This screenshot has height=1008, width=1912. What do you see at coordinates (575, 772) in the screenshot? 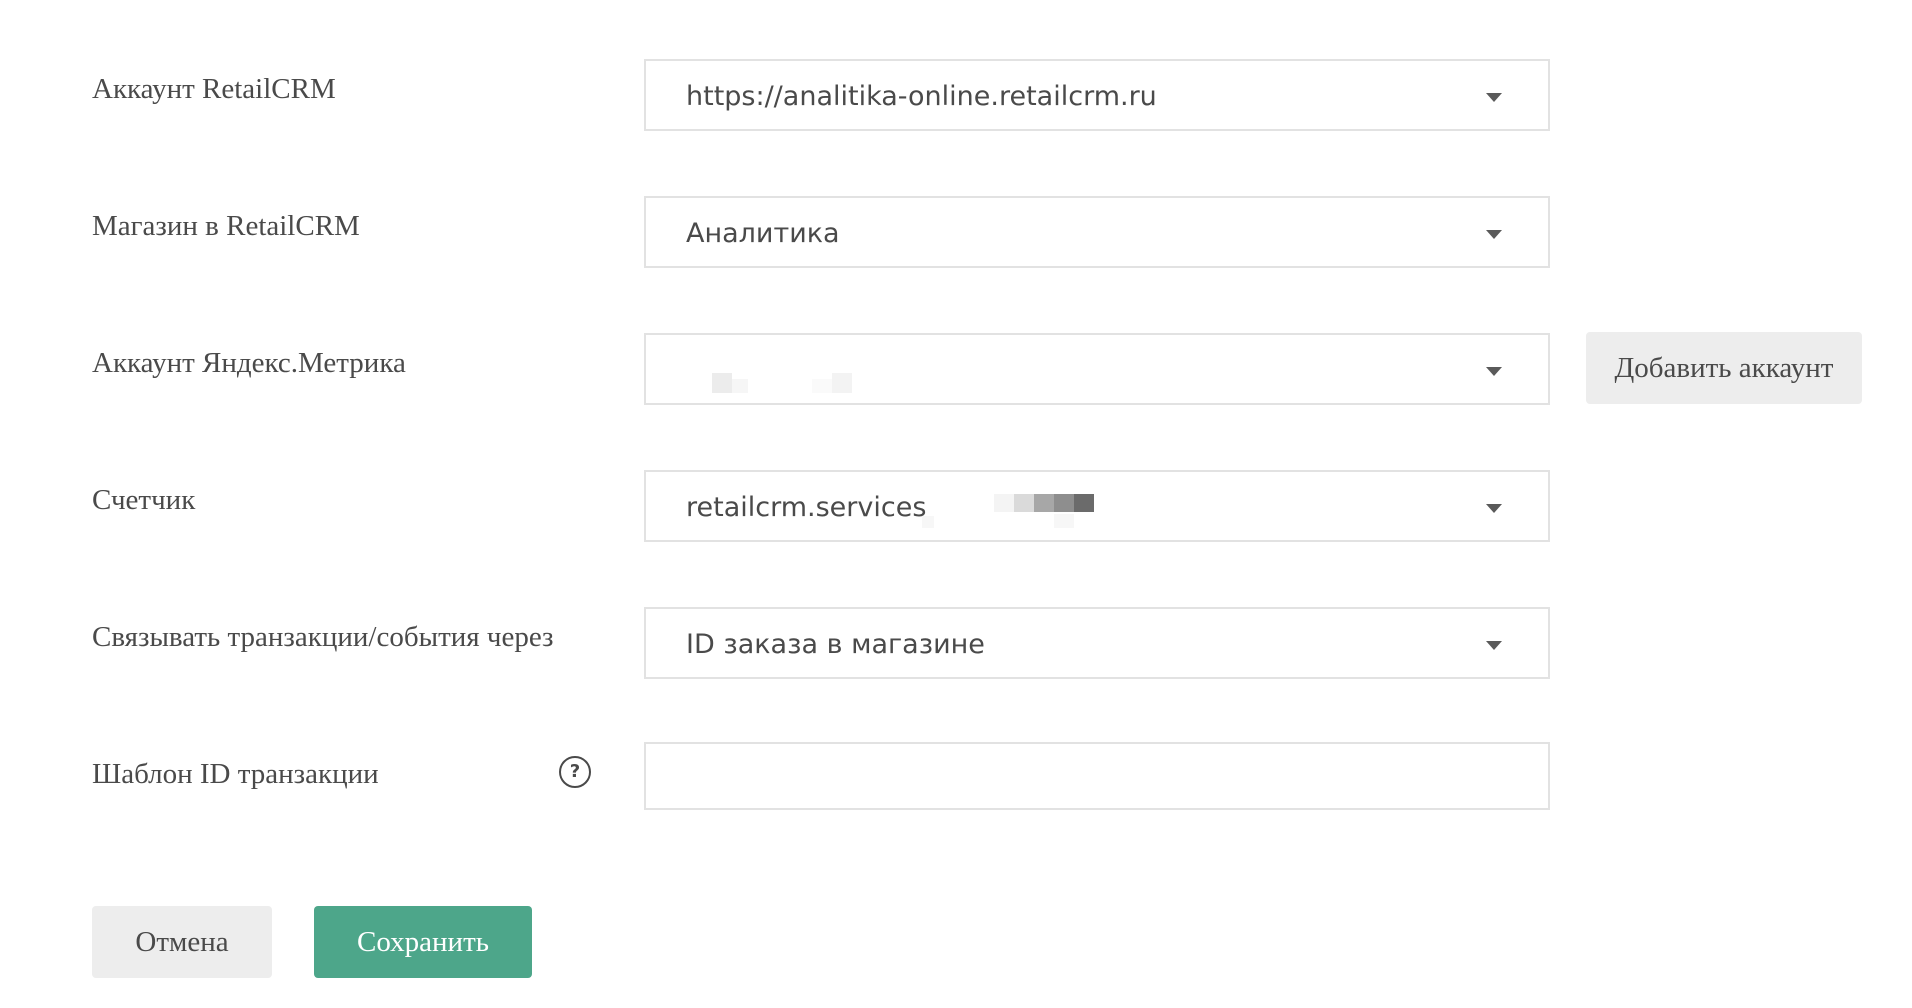
I see `question-circle-icon: ?` at bounding box center [575, 772].